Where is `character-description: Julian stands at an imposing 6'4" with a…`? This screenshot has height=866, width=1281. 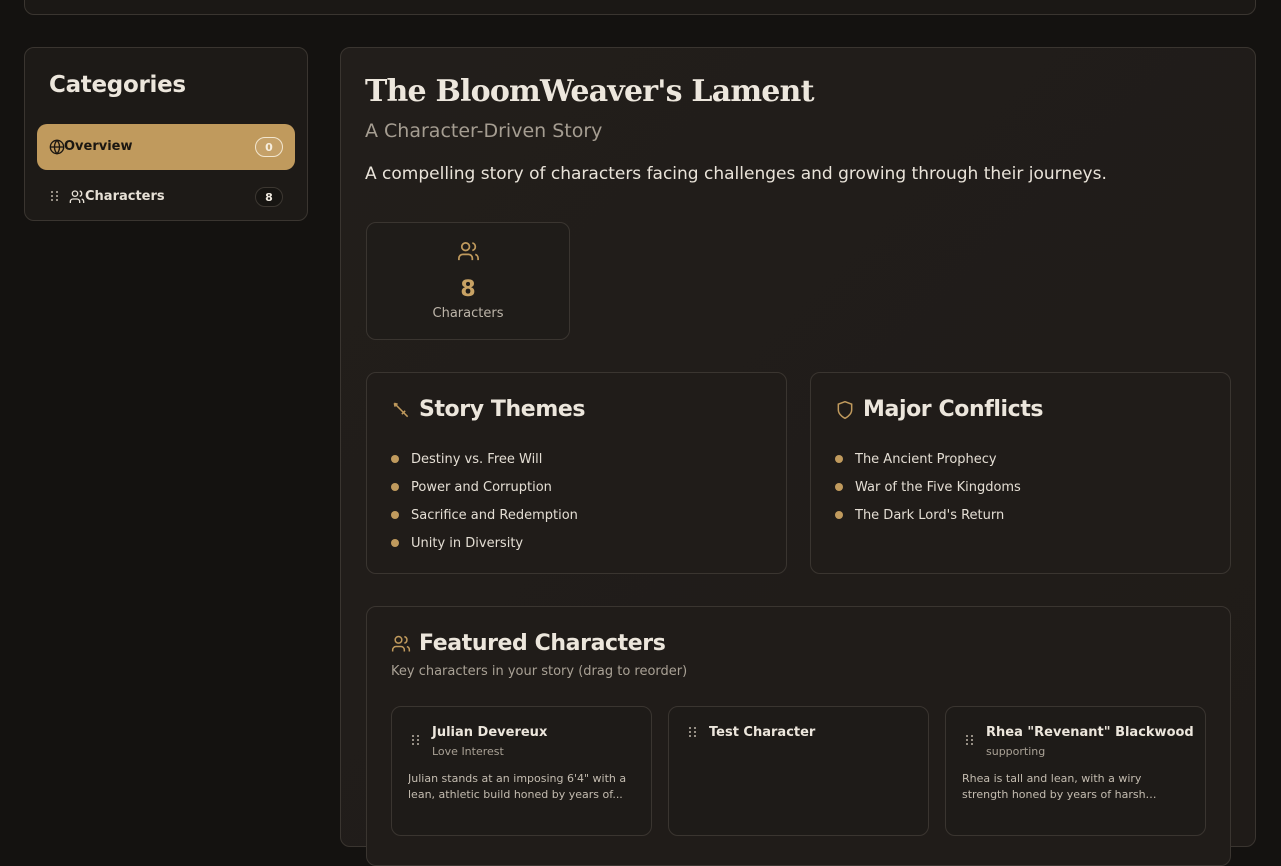 character-description: Julian stands at an imposing 6'4" with a… is located at coordinates (517, 786).